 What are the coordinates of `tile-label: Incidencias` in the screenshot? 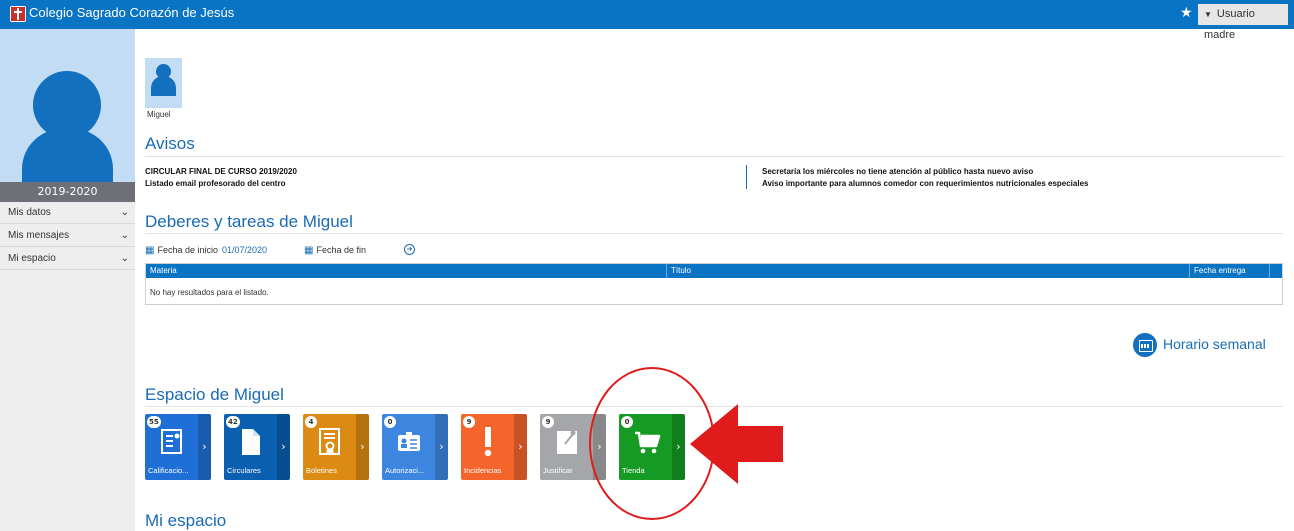 It's located at (483, 470).